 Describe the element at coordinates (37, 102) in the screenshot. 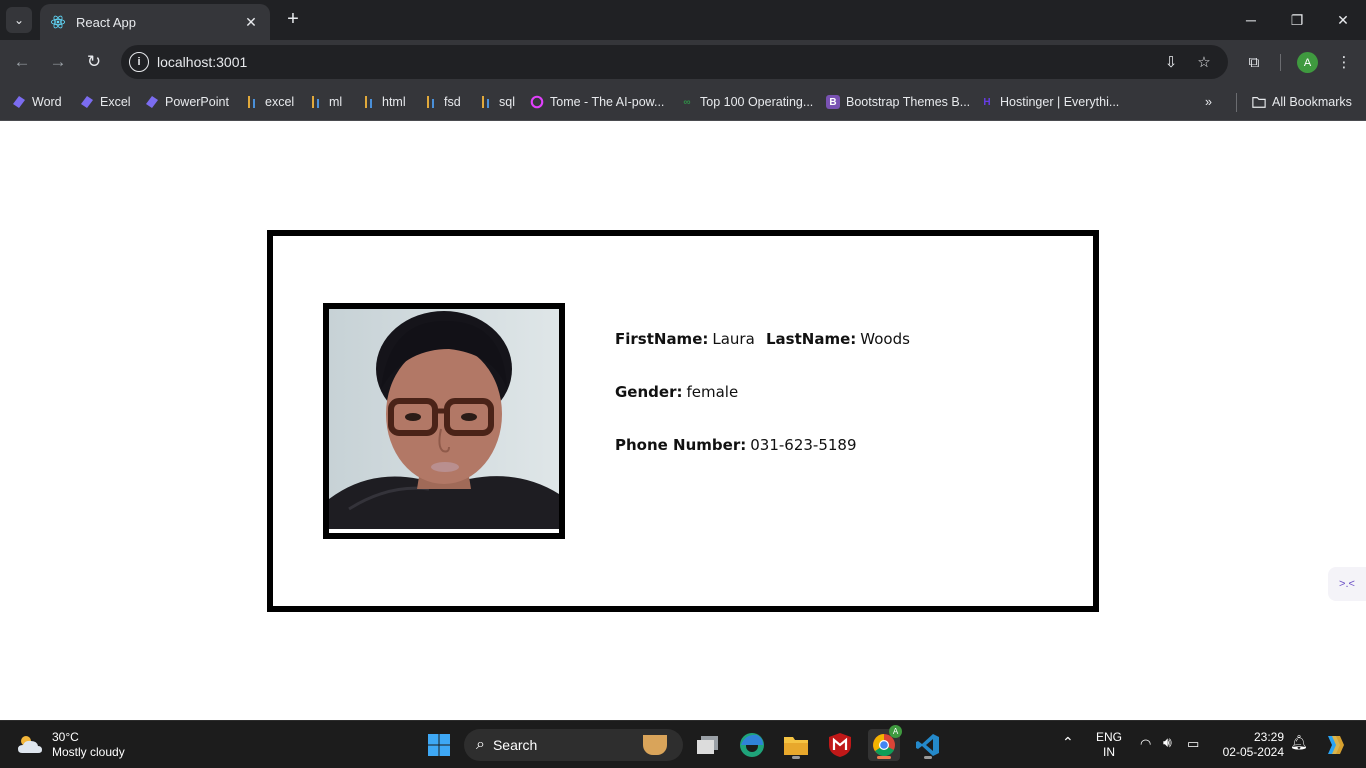

I see `bookmark-word: Word` at that location.